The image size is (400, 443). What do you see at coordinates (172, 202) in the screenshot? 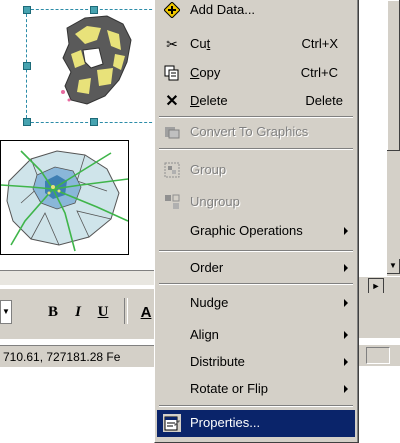
I see `ungroup-icon` at bounding box center [172, 202].